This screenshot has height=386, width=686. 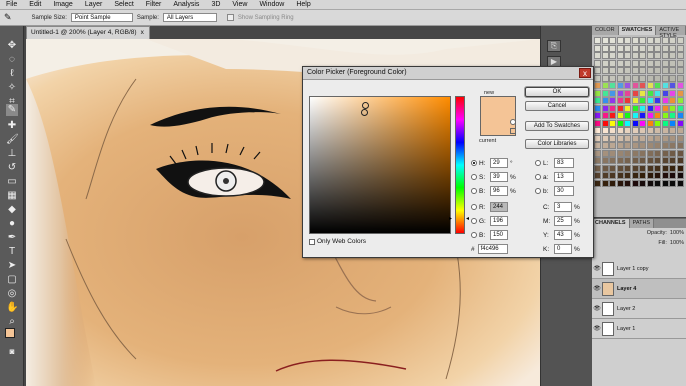 What do you see at coordinates (303, 4) in the screenshot?
I see `menu-help: Help` at bounding box center [303, 4].